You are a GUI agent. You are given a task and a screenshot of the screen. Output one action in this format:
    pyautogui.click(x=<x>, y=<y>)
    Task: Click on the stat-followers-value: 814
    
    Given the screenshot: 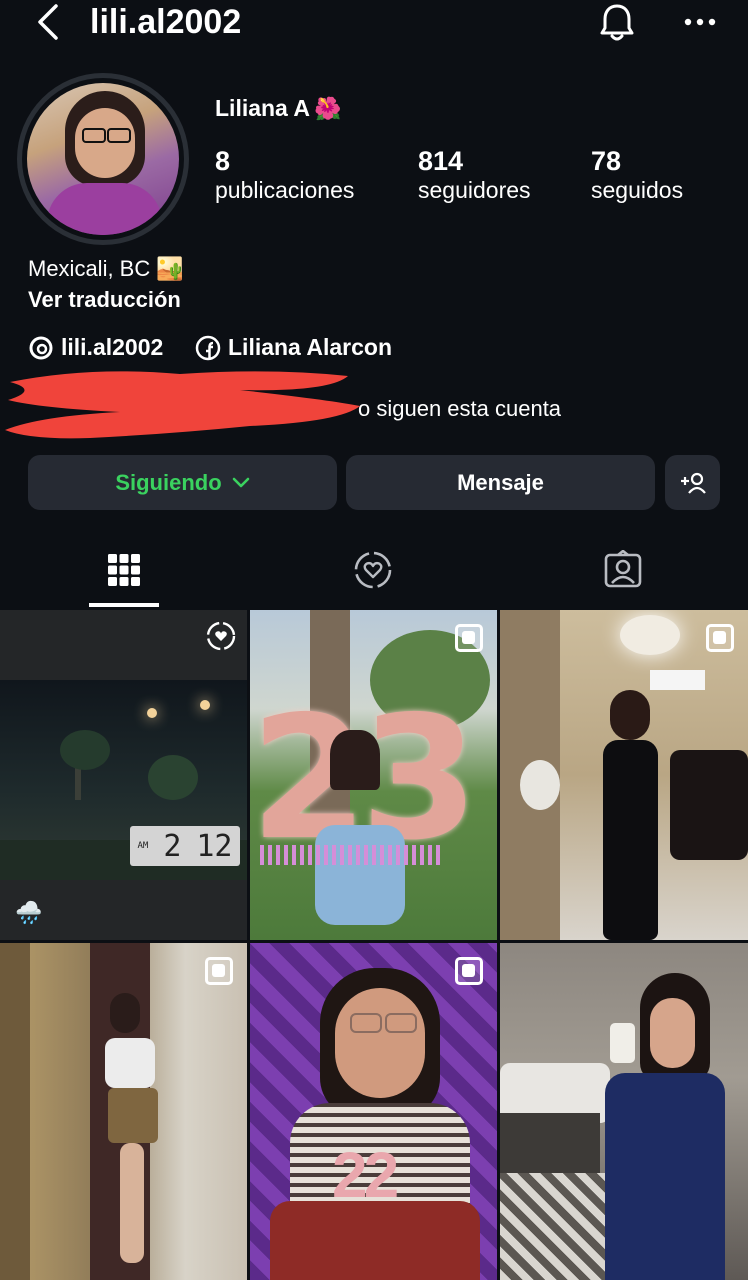 What is the action you would take?
    pyautogui.click(x=441, y=161)
    